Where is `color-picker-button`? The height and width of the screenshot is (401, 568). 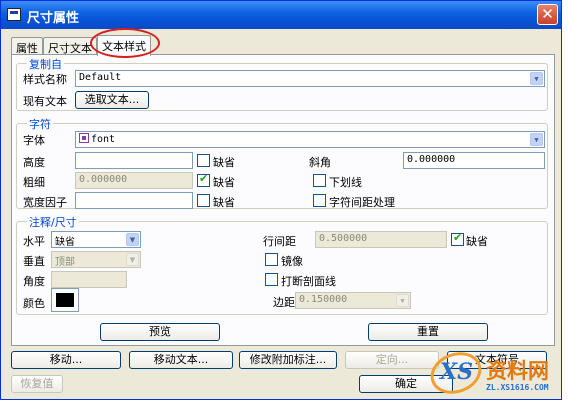 color-picker-button is located at coordinates (65, 300).